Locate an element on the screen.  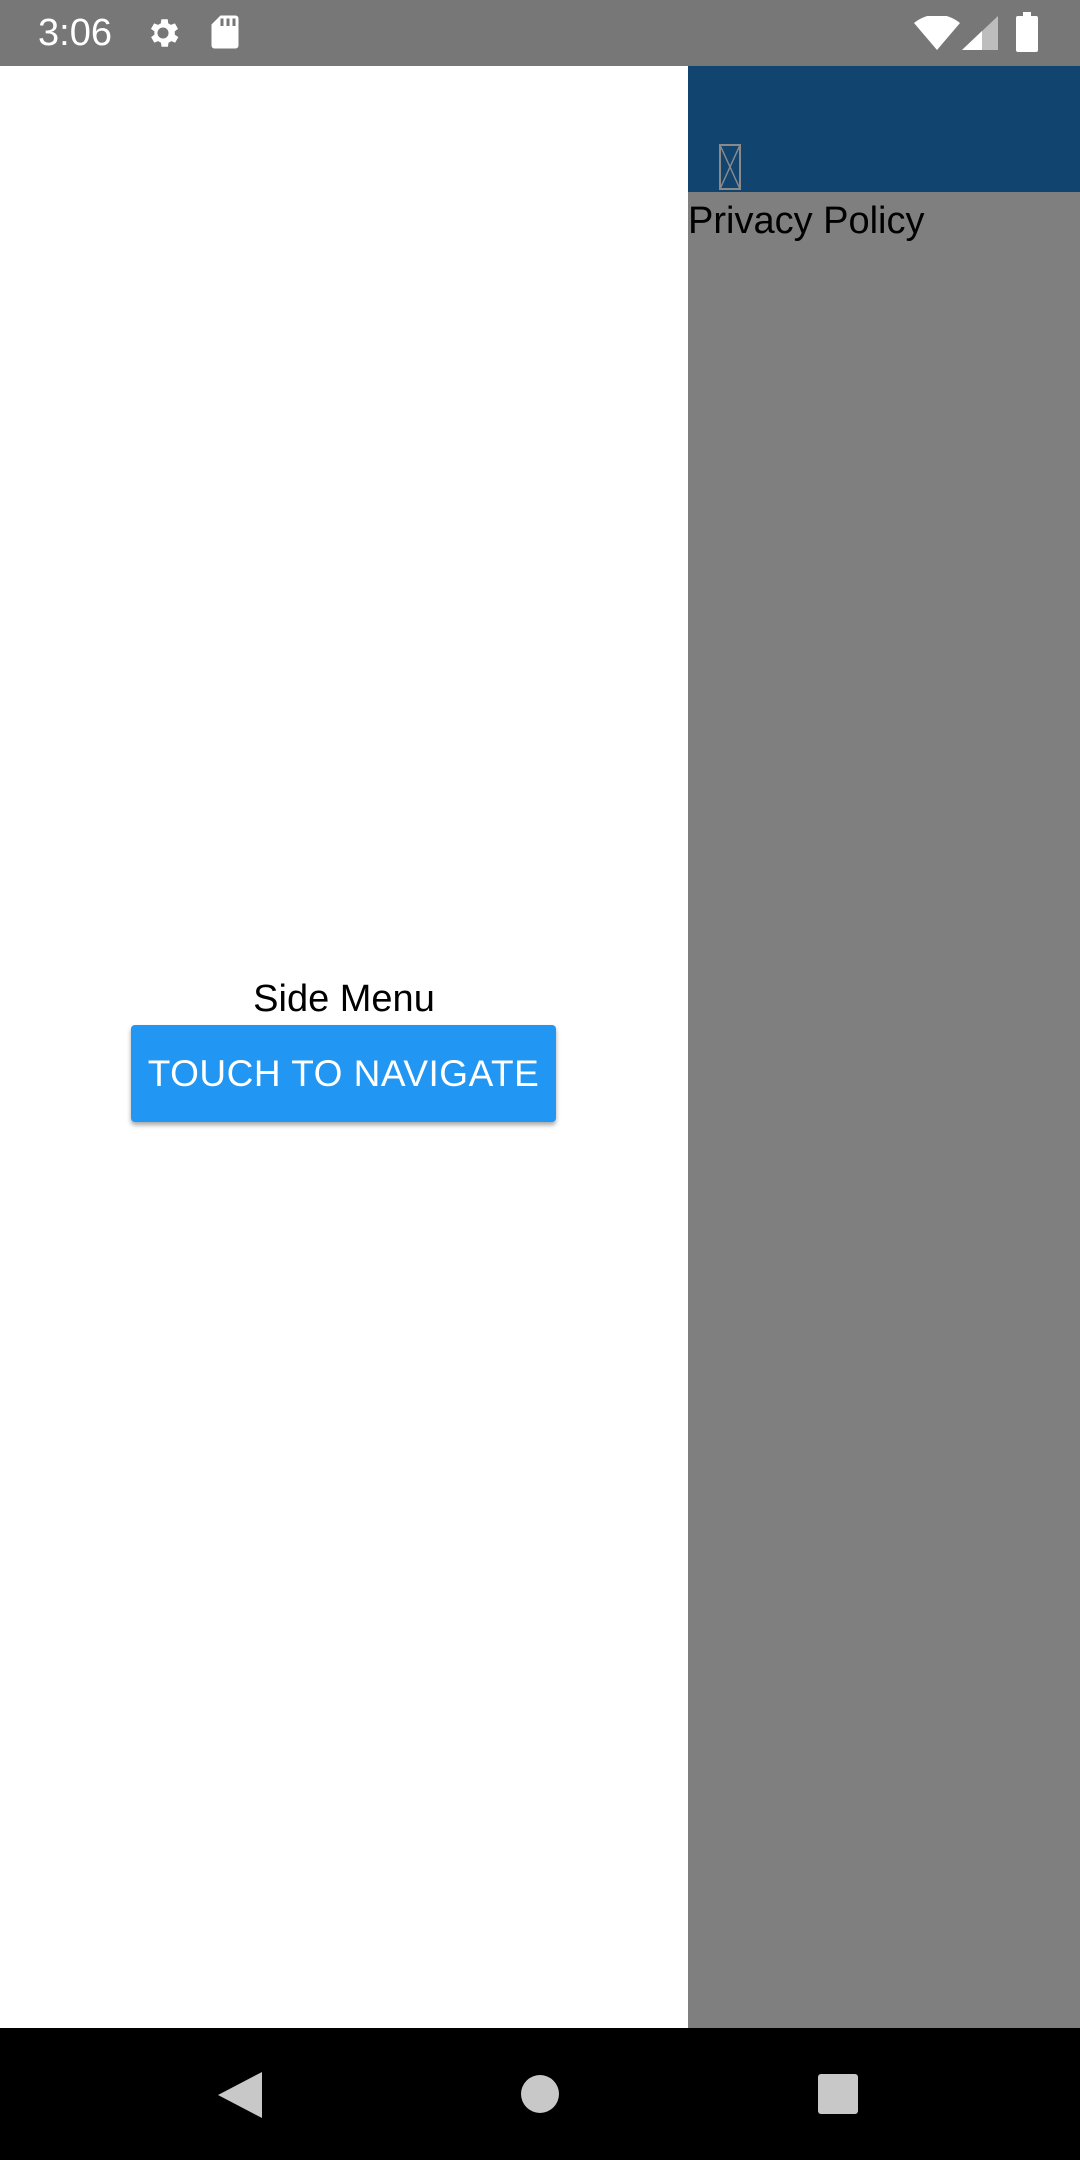
broken-image-icon is located at coordinates (730, 167).